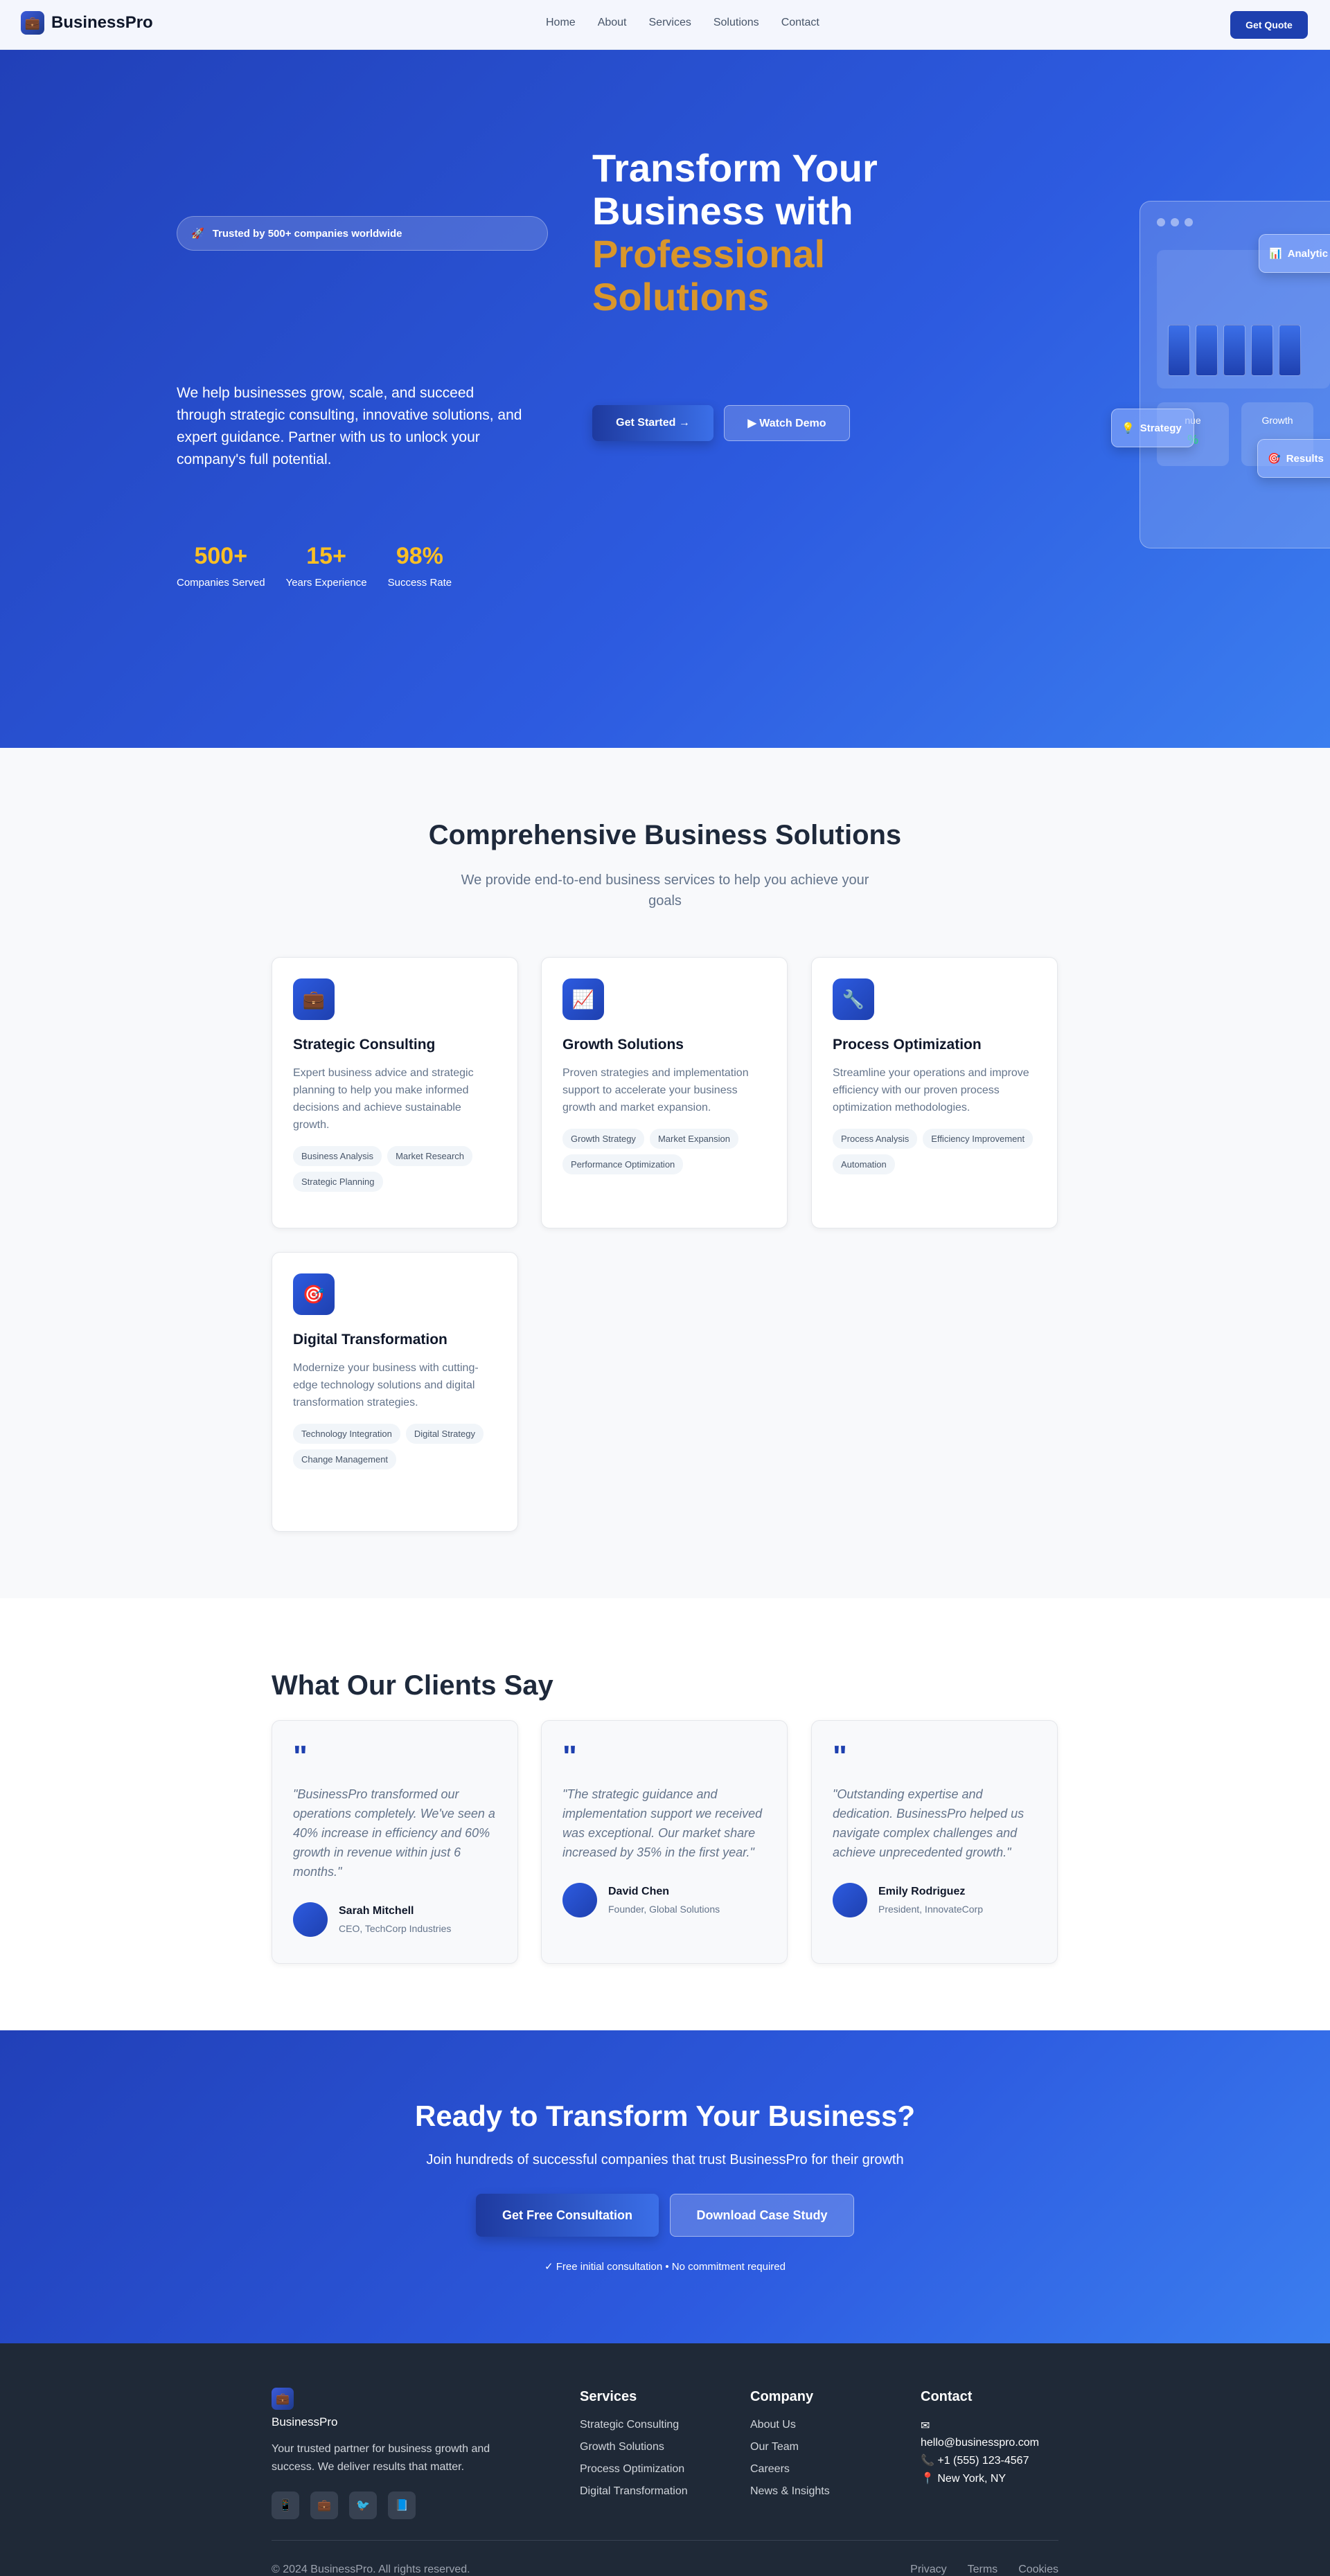 This screenshot has height=2576, width=1330. I want to click on footer-link: Process Optimization, so click(634, 2469).